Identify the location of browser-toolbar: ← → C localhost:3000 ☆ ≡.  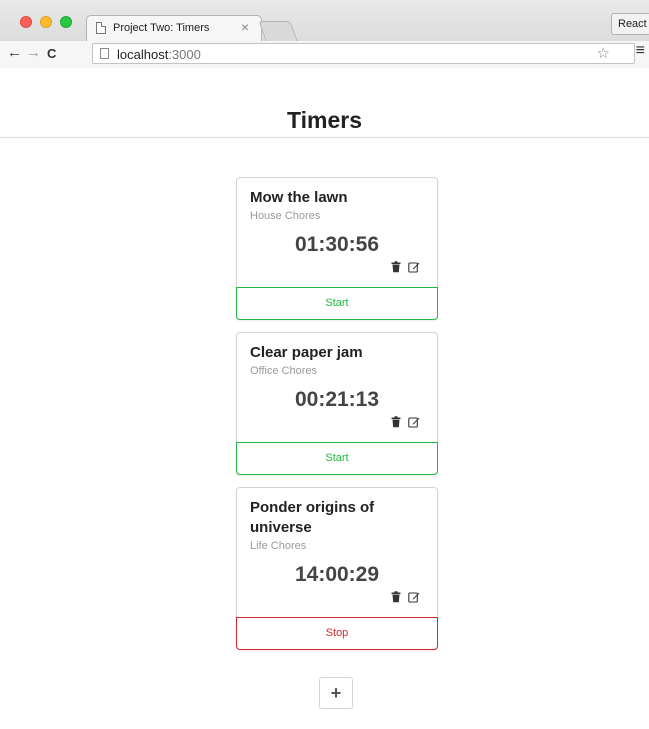
(324, 54).